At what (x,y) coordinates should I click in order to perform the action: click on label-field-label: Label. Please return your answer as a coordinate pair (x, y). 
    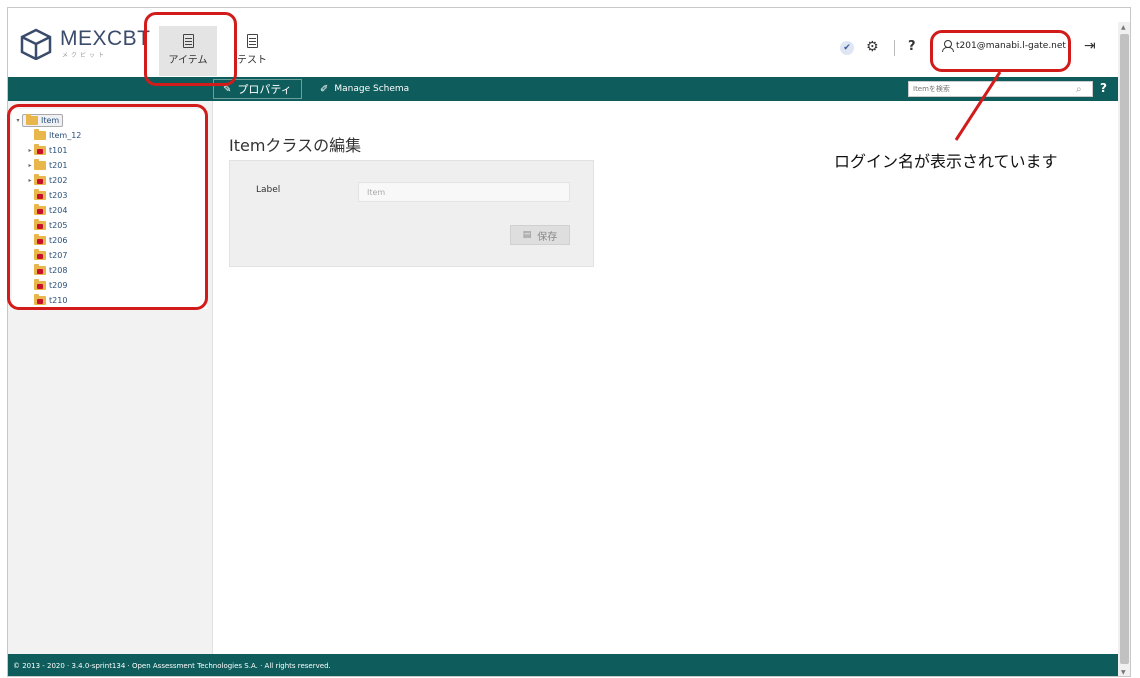
    Looking at the image, I should click on (268, 190).